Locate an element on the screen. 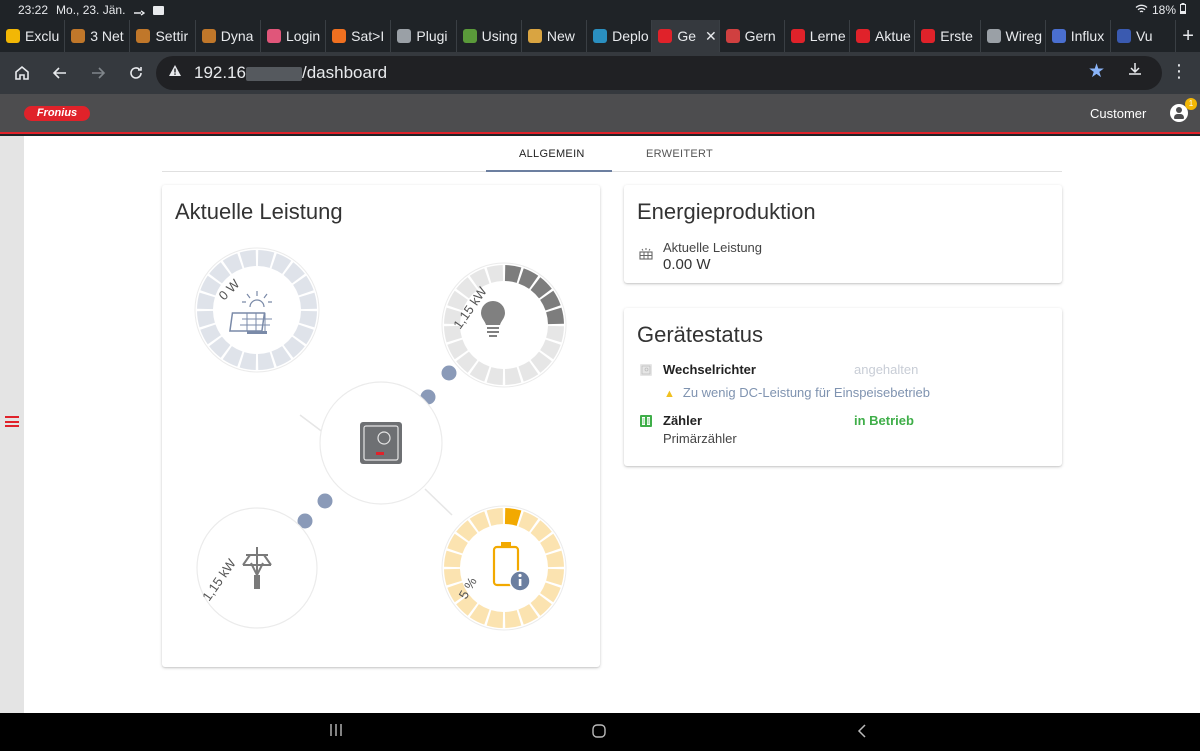 Image resolution: width=1200 pixels, height=751 pixels. meter-icon is located at coordinates (646, 421).